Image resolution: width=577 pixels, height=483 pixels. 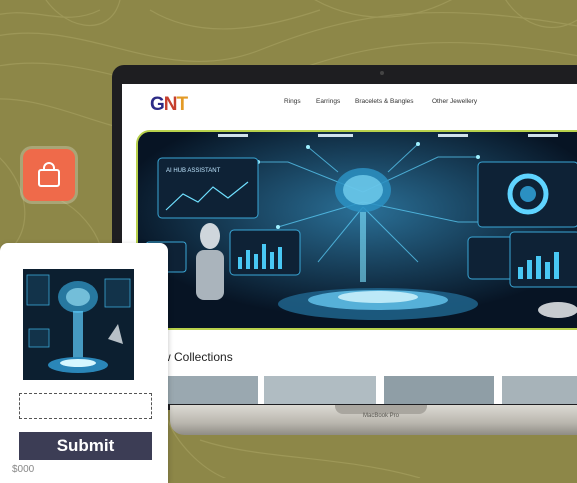 I want to click on nav-link-bracelets-bangles: Bracelets & Bangles, so click(x=384, y=101).